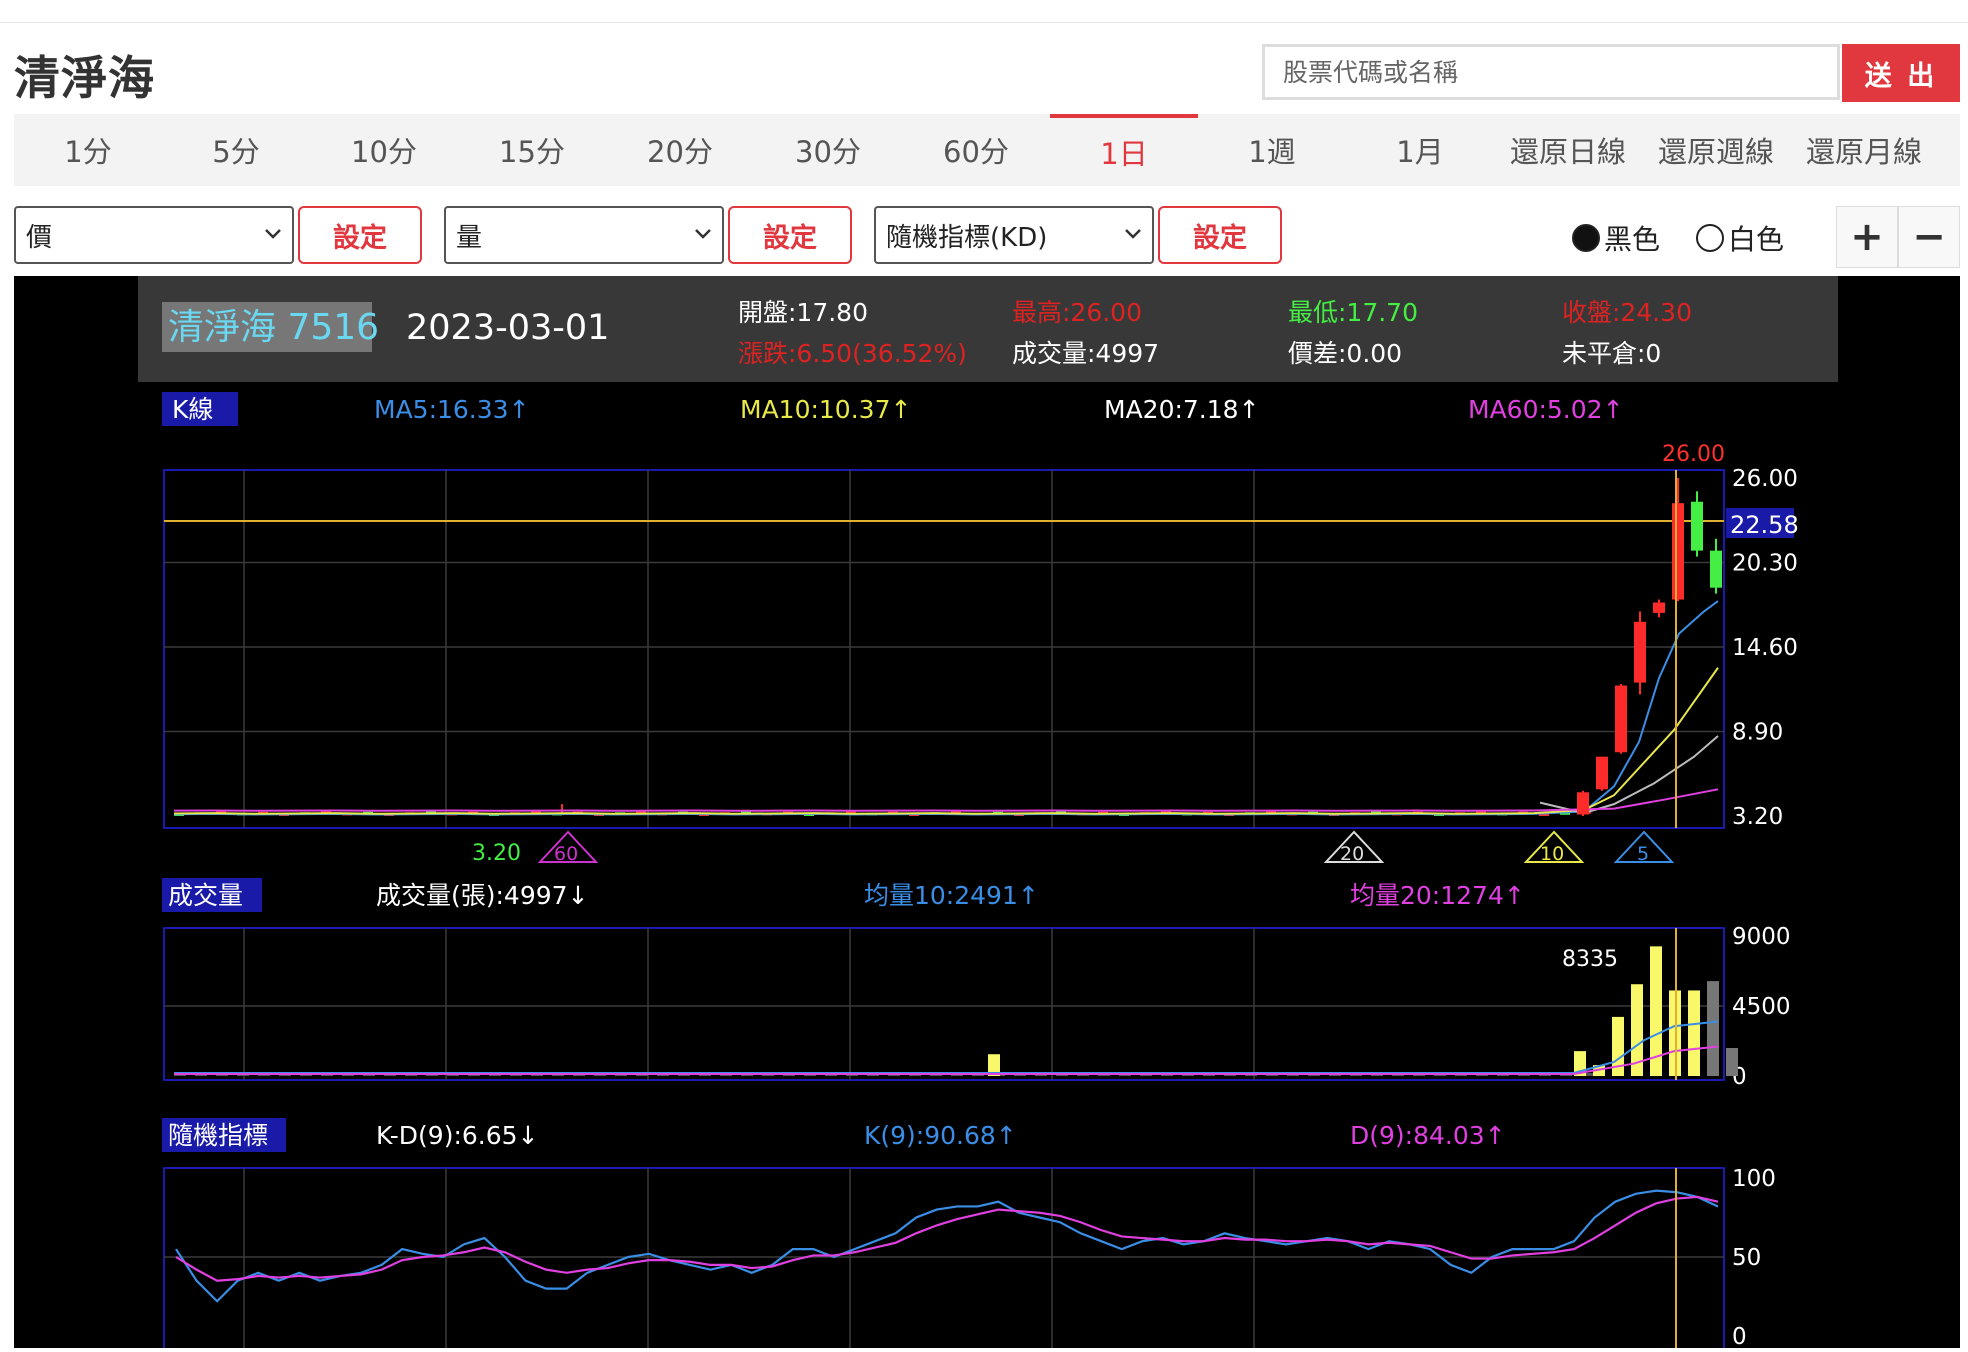  Describe the element at coordinates (976, 150) in the screenshot. I see `tab-period-6: 60分` at that location.